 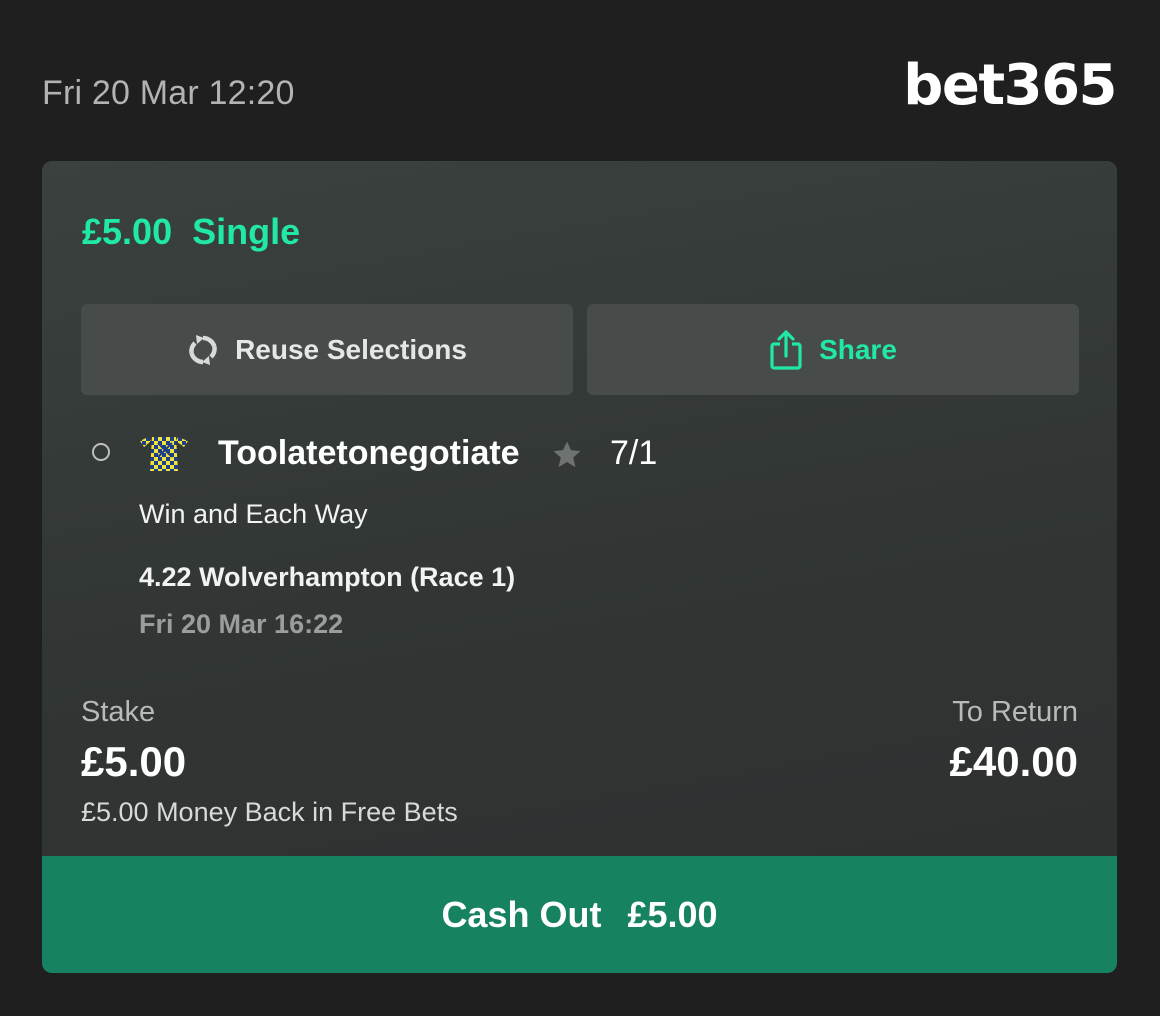 I want to click on bet-title: £5.00 Single, so click(x=191, y=232).